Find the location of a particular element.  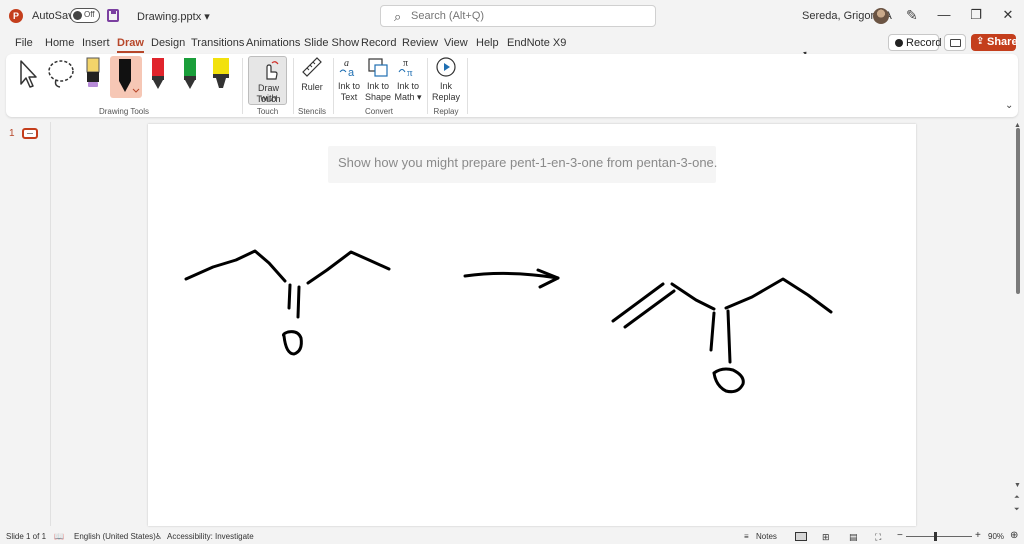

scrollbar-thumb is located at coordinates (1018, 211).